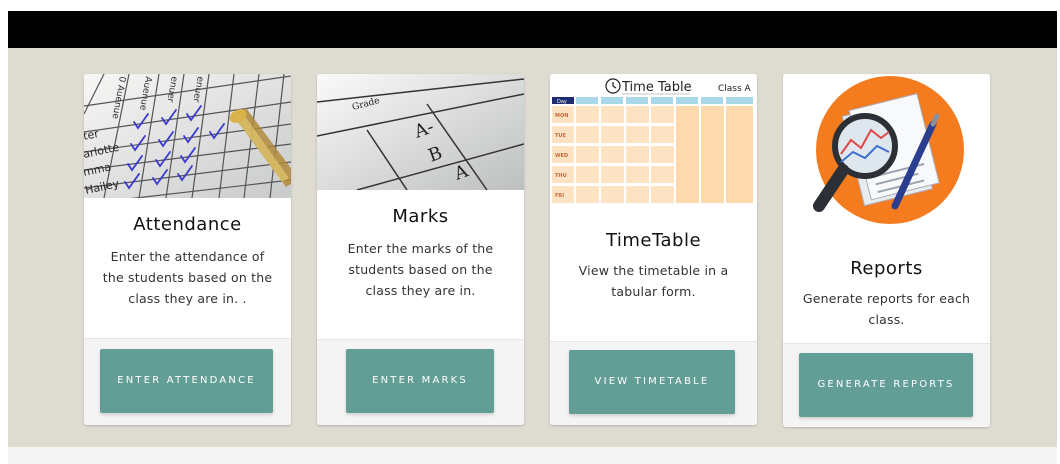  Describe the element at coordinates (653, 281) in the screenshot. I see `card-description: View the timetable in a tabular form.` at that location.